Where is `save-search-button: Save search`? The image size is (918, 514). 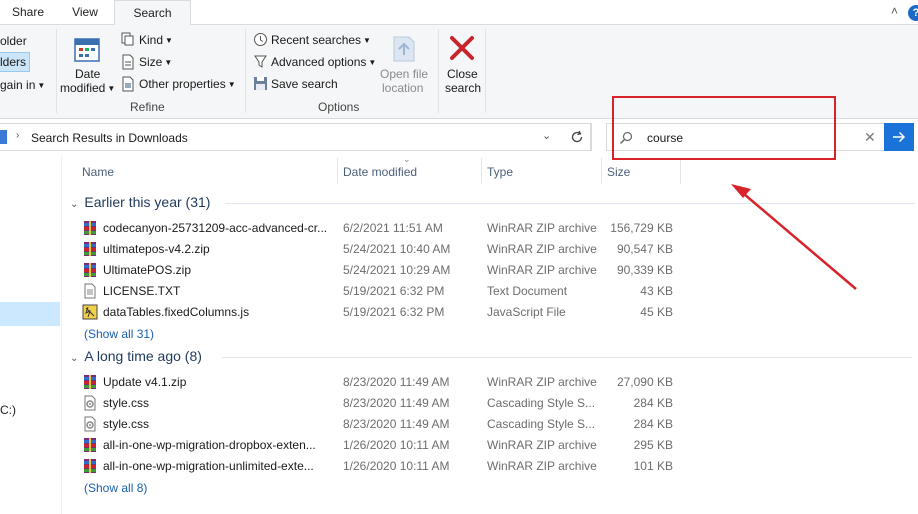 save-search-button: Save search is located at coordinates (304, 84).